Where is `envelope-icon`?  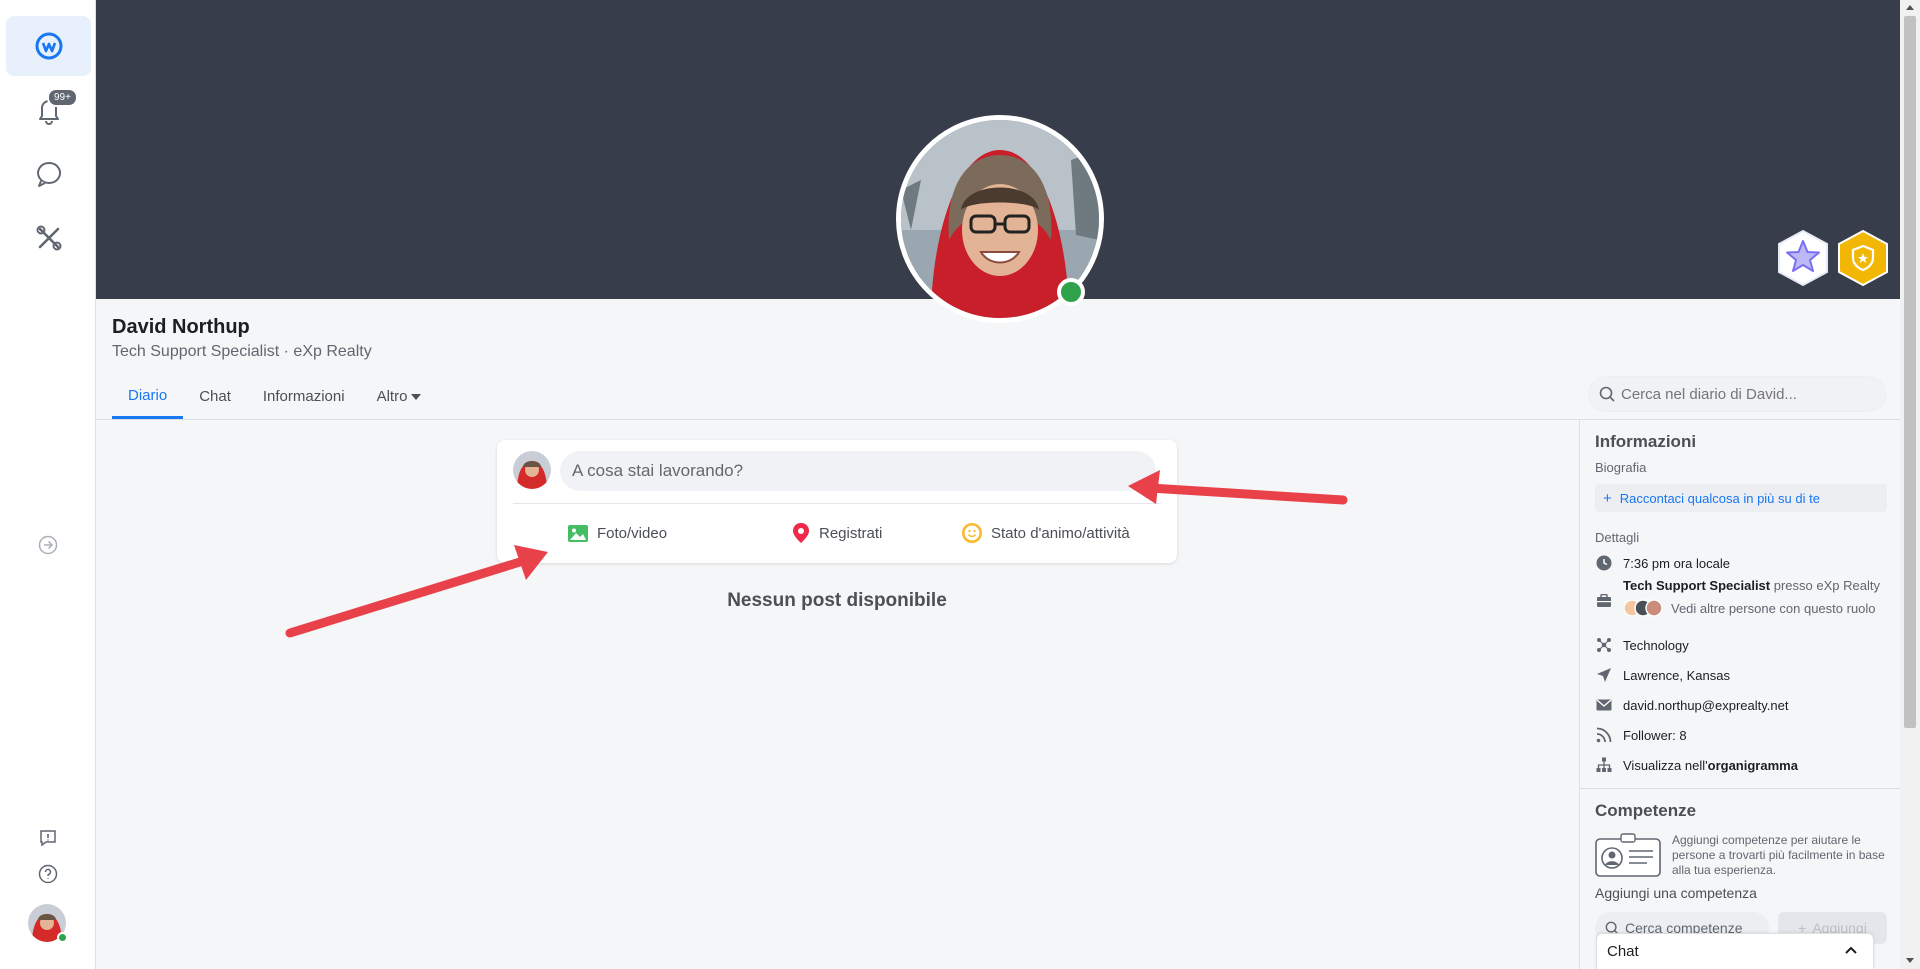
envelope-icon is located at coordinates (1604, 705).